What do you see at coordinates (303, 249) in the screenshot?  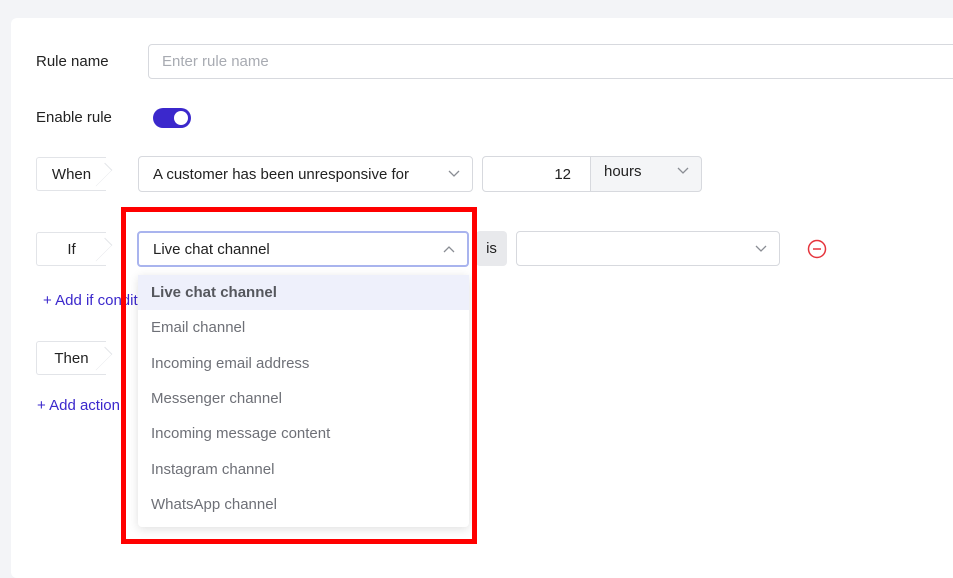 I see `condition-field-select: Live chat channel` at bounding box center [303, 249].